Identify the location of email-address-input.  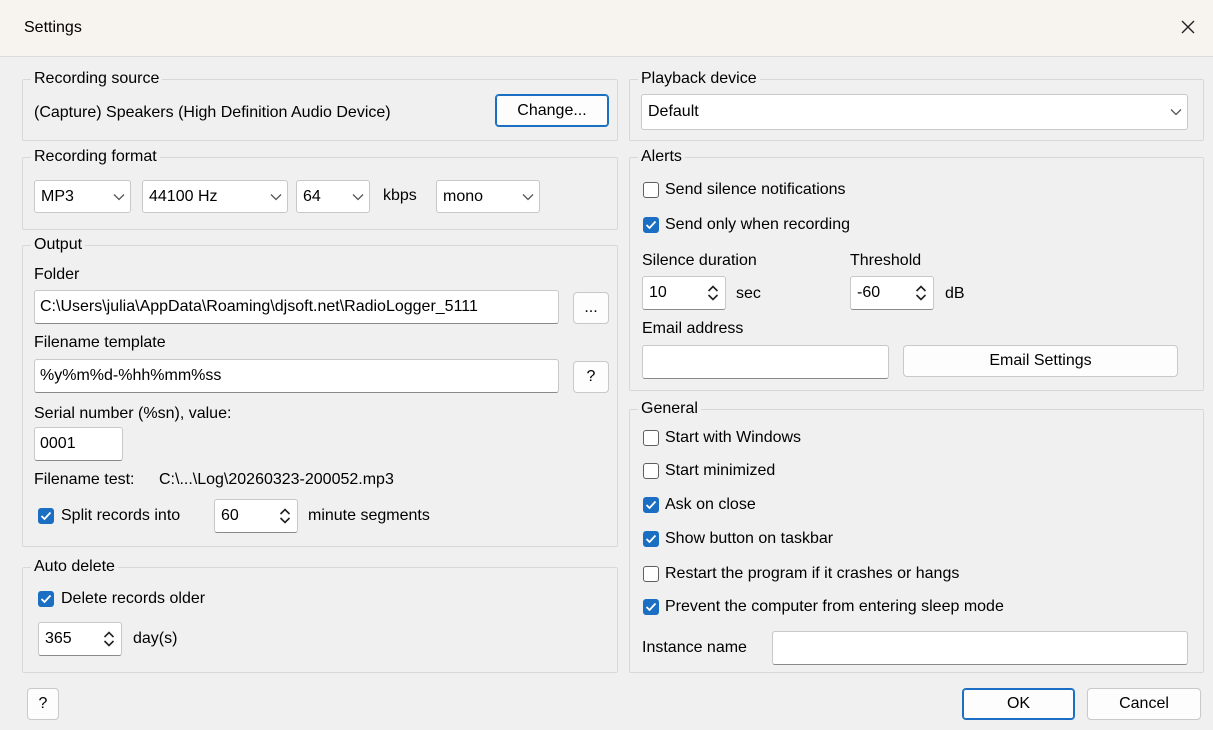
(765, 362).